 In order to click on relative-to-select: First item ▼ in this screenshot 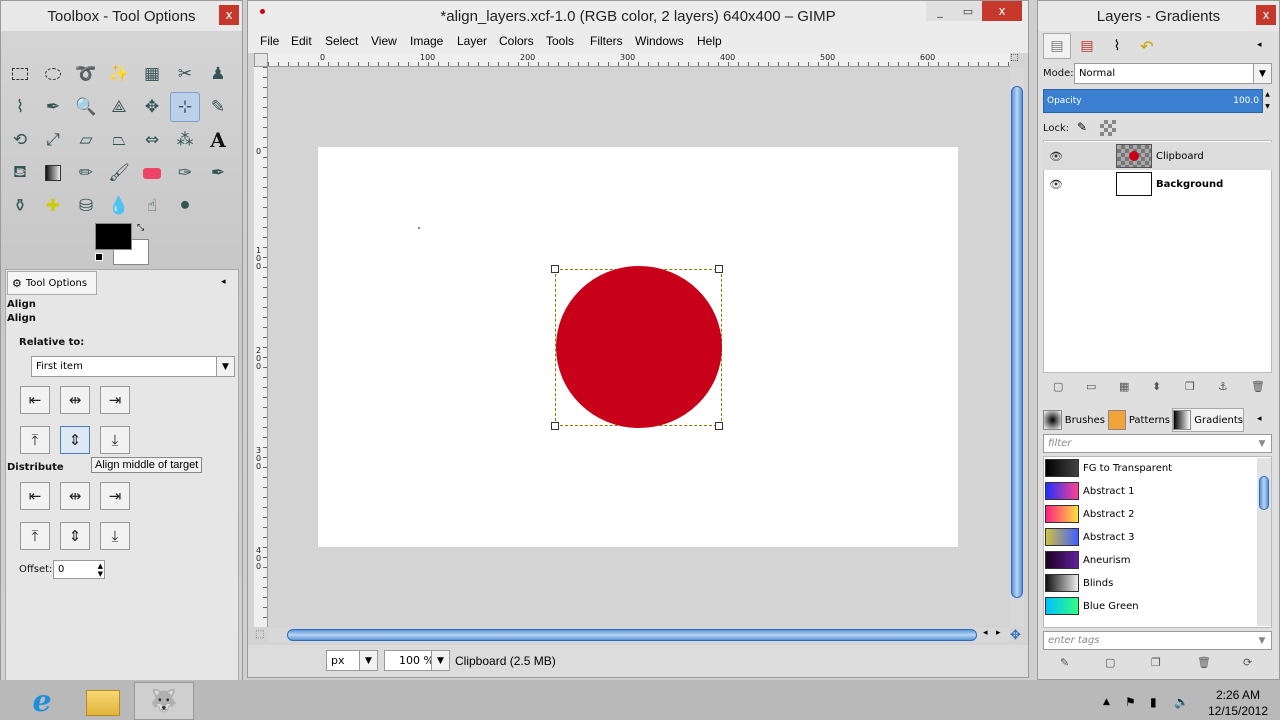, I will do `click(133, 366)`.